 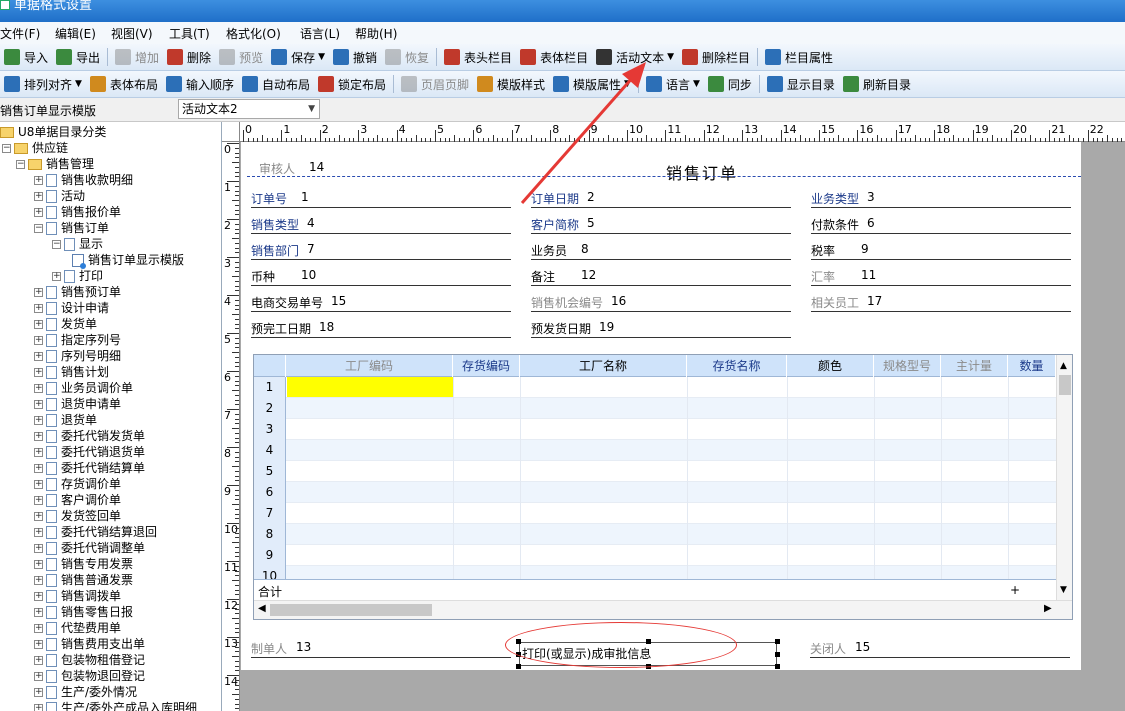 I want to click on delete-button: 删除, so click(x=189, y=57).